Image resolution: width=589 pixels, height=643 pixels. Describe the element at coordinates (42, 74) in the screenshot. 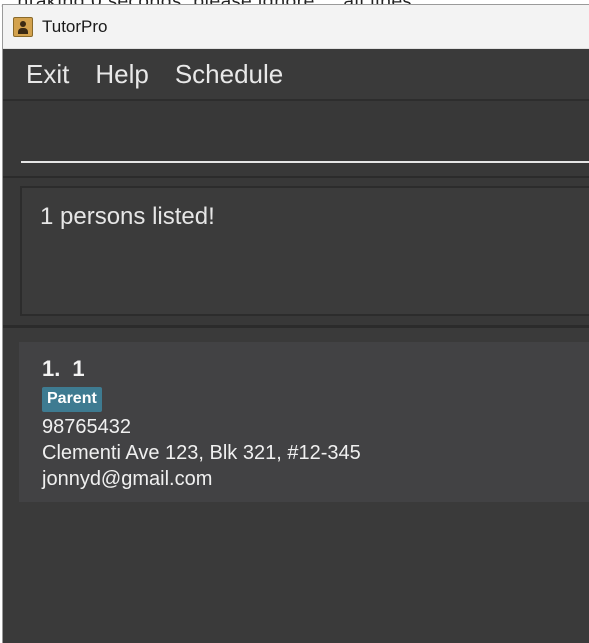

I see `menu-exit: Exit` at that location.